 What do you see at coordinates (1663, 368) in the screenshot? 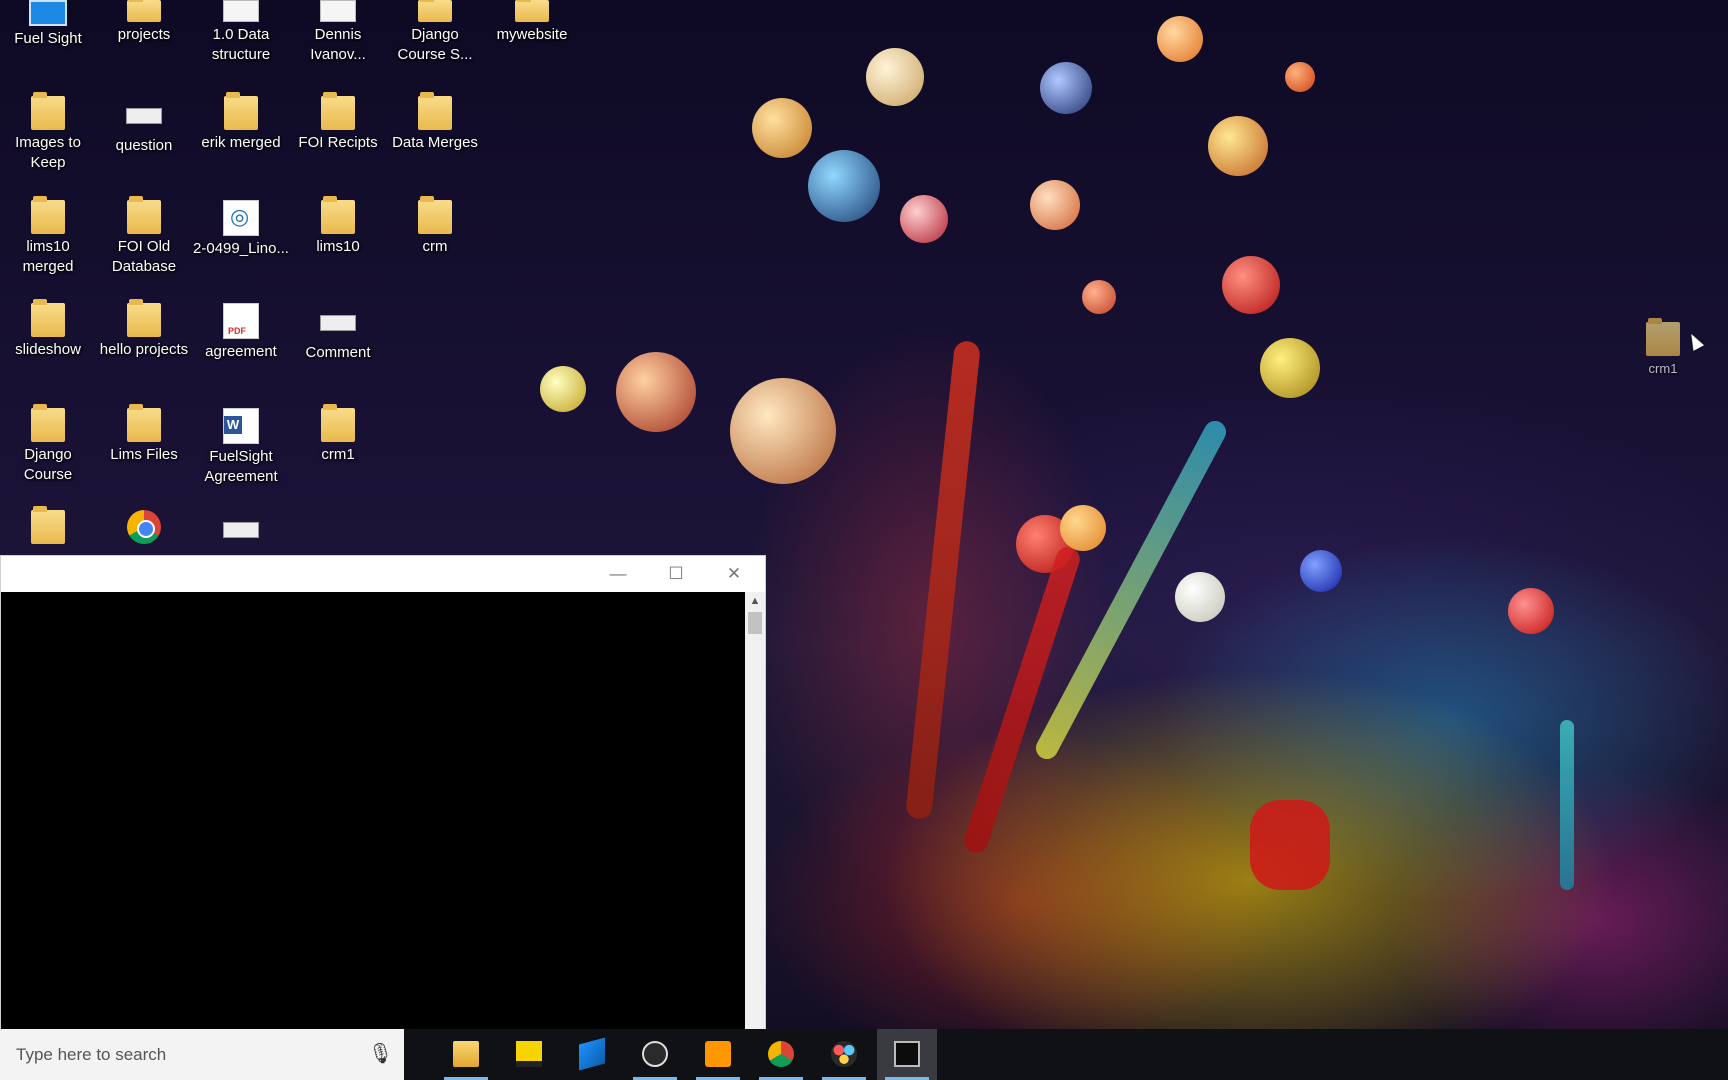
I see `desktop-icon-label: crm1` at bounding box center [1663, 368].